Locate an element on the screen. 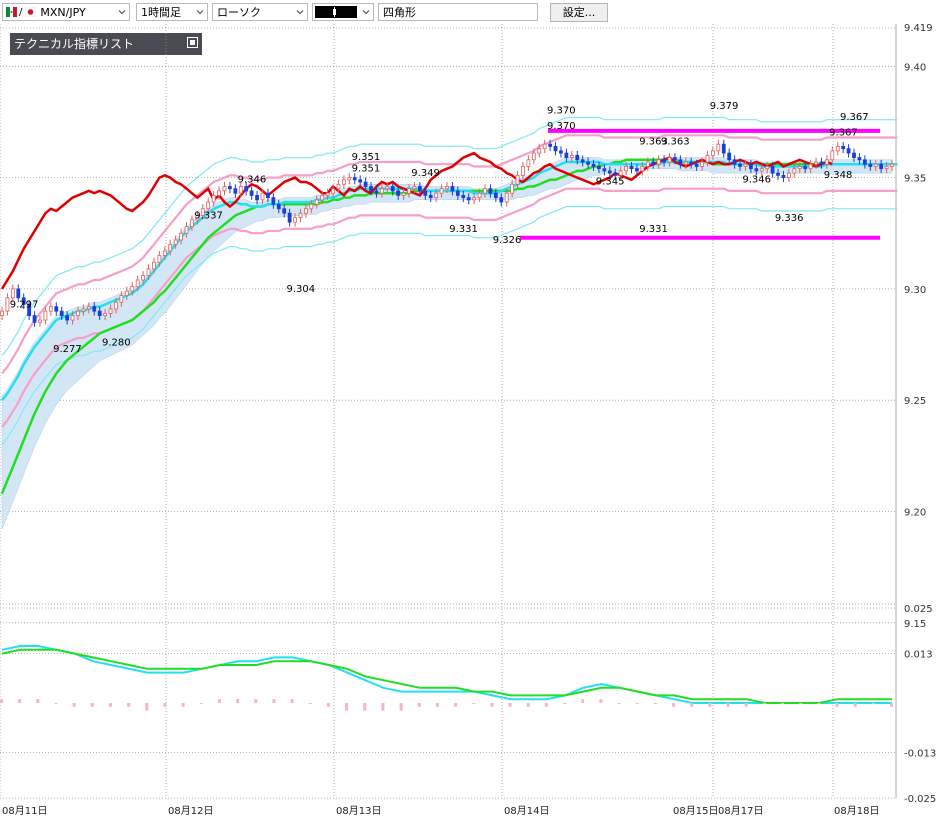  currency-pair-select: / MXN/JPY is located at coordinates (66, 12).